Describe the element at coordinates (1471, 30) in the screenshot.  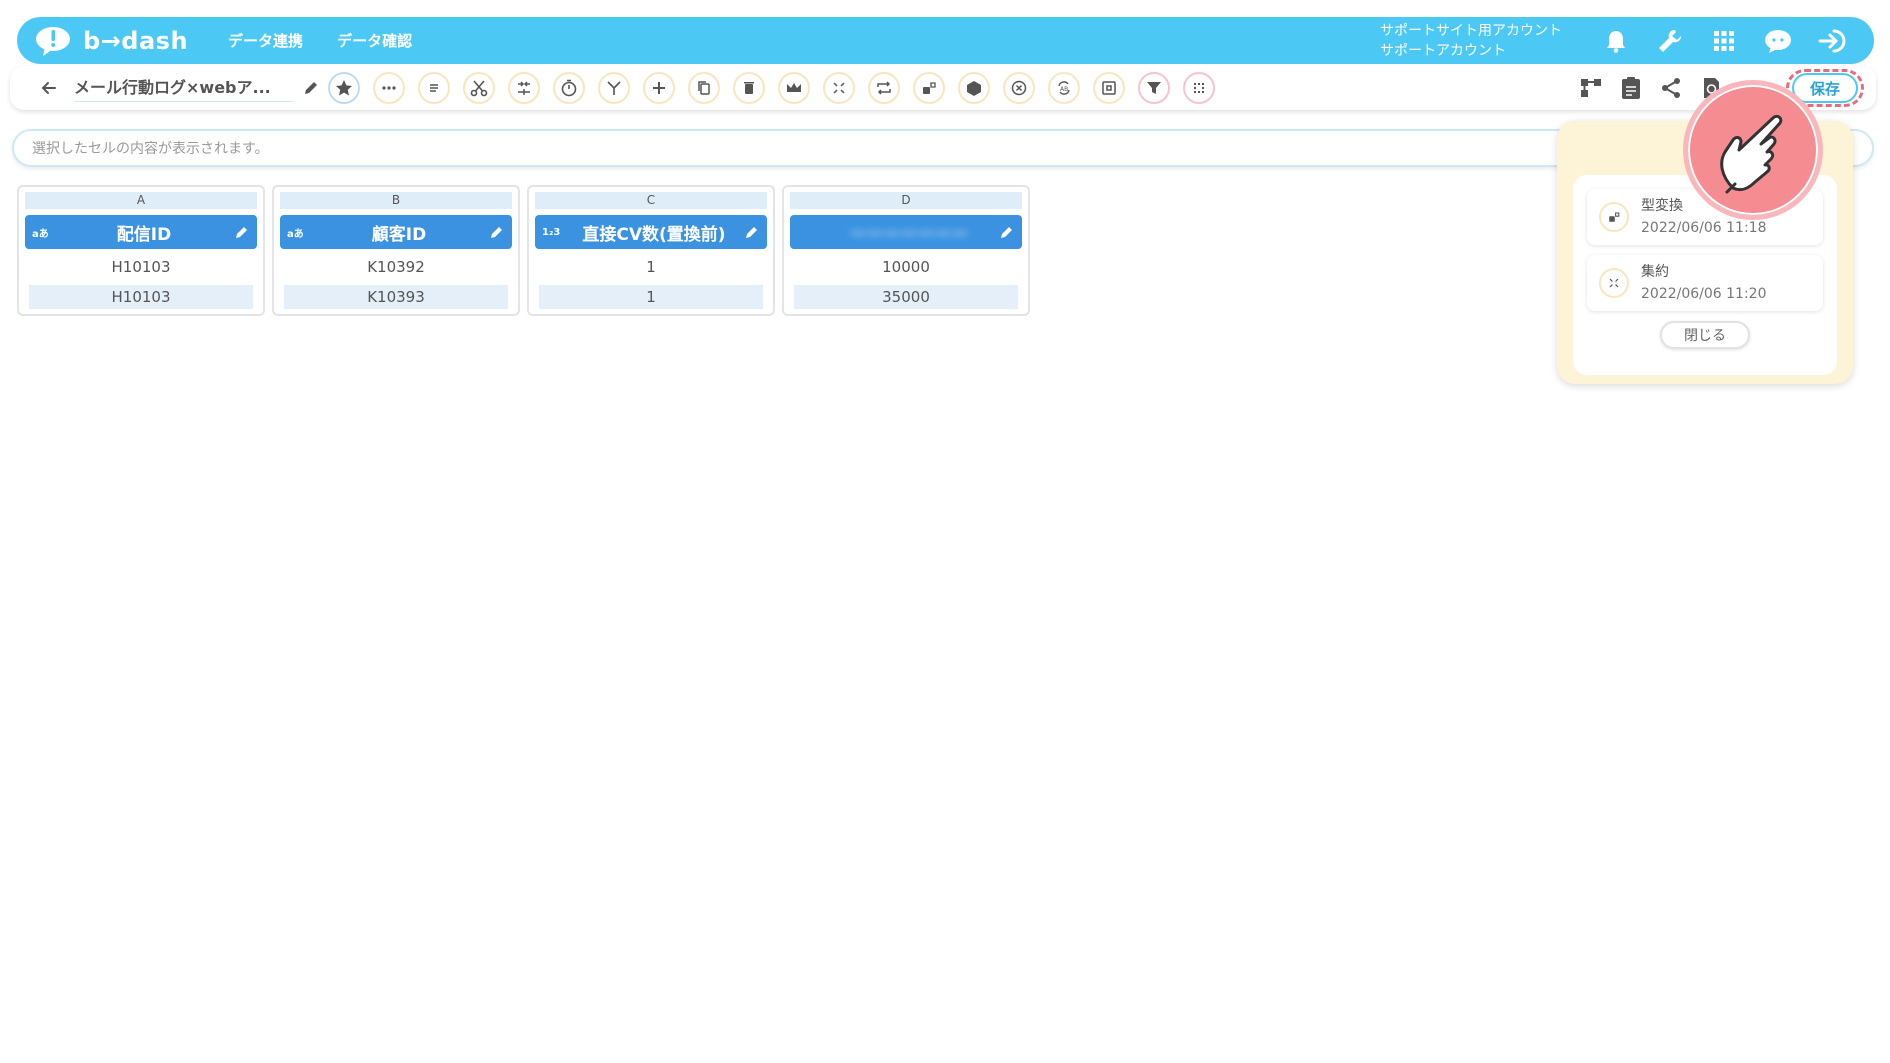
I see `account-line1: サポートサイト用アカウント` at that location.